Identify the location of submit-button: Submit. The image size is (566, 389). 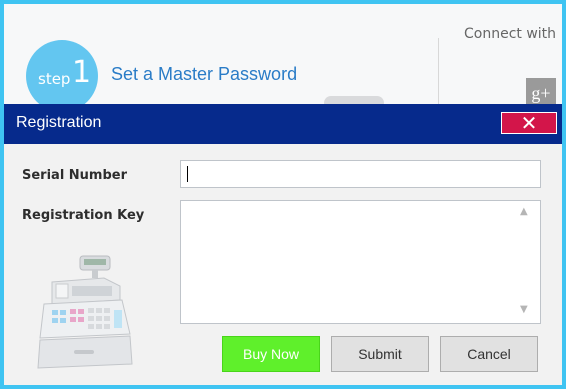
(380, 354).